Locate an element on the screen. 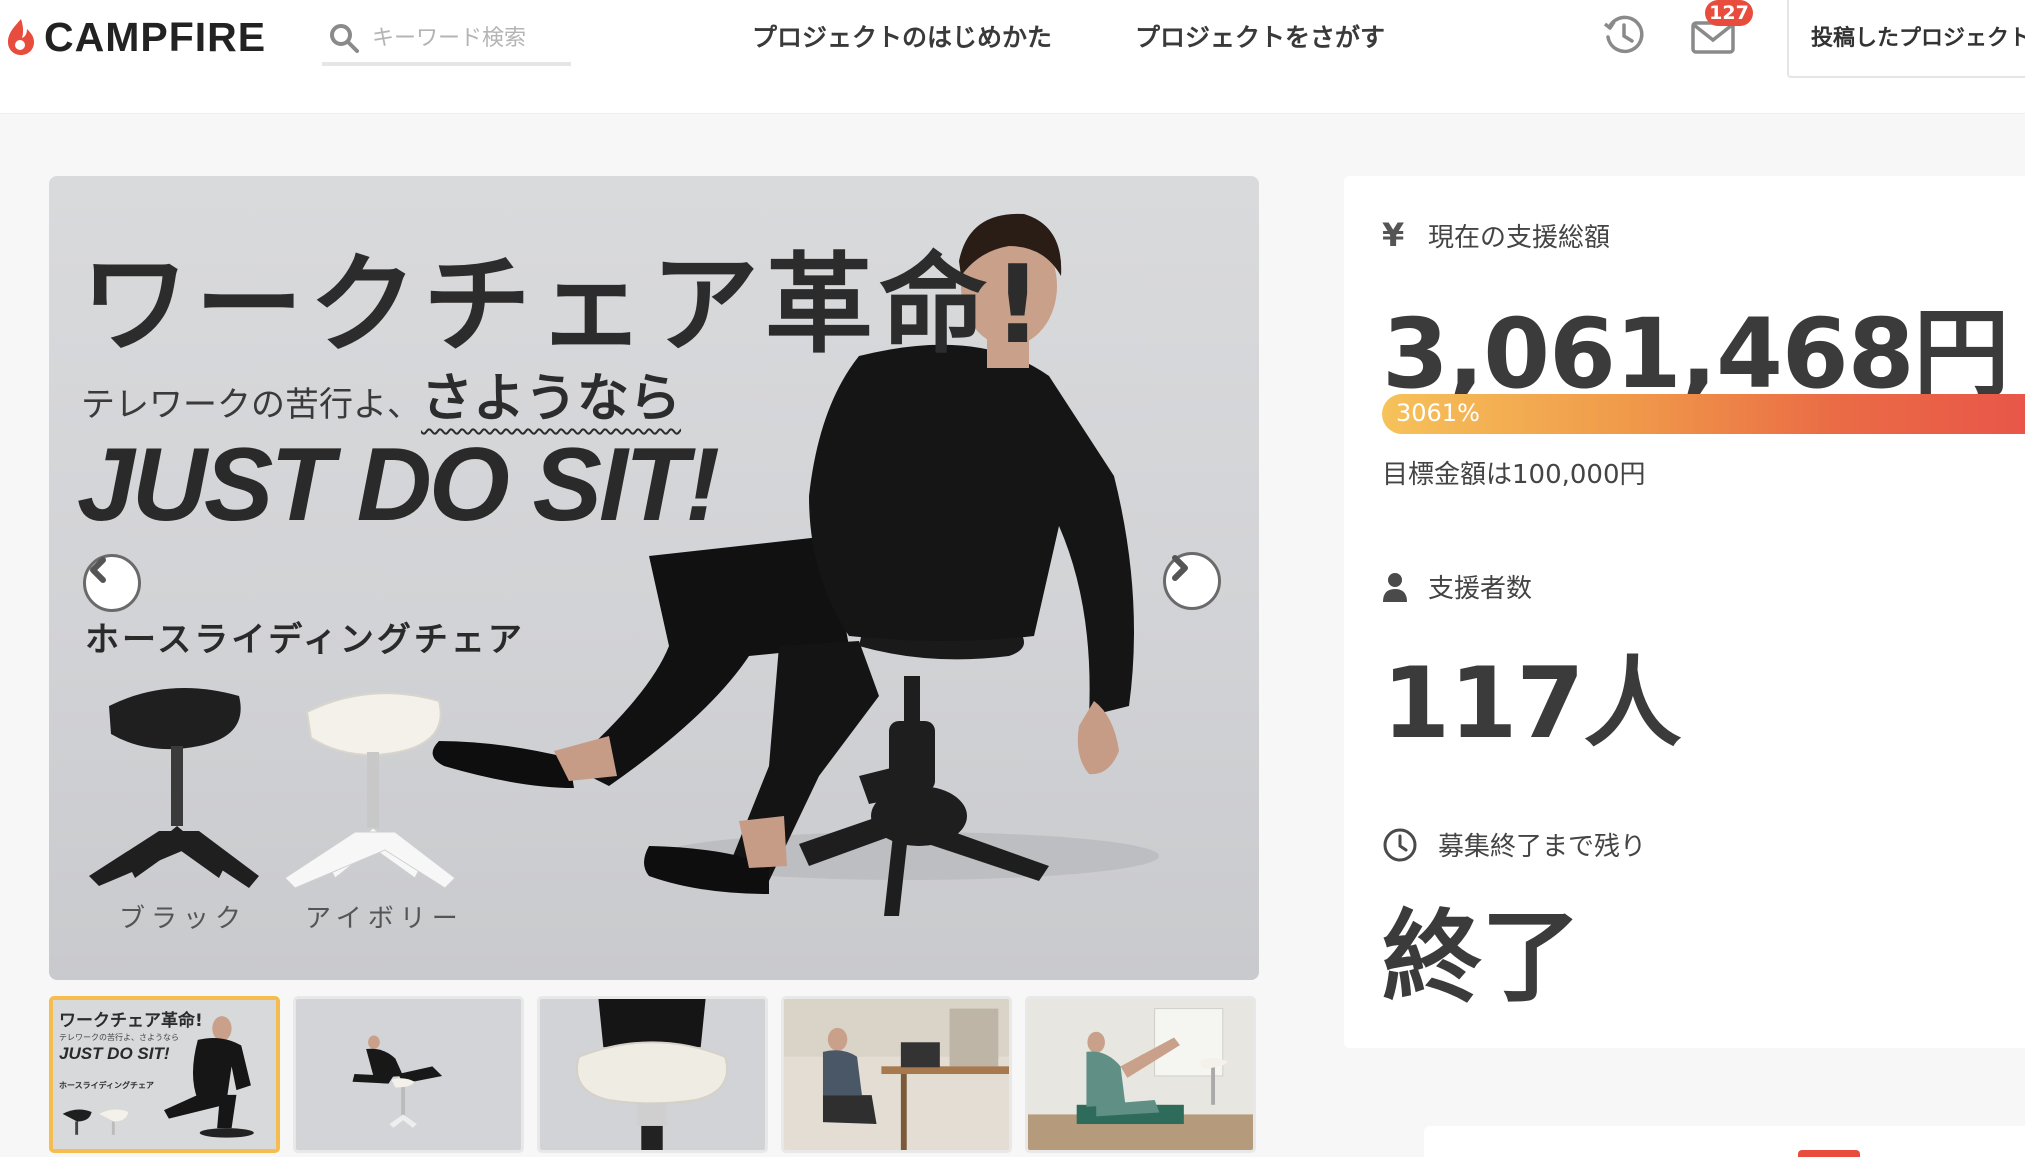  person-icon is located at coordinates (1395, 587).